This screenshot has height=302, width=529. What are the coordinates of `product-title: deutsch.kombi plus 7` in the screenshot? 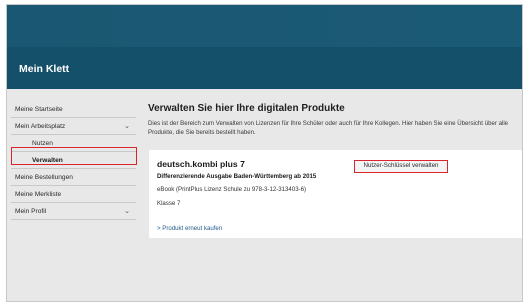 It's located at (201, 164).